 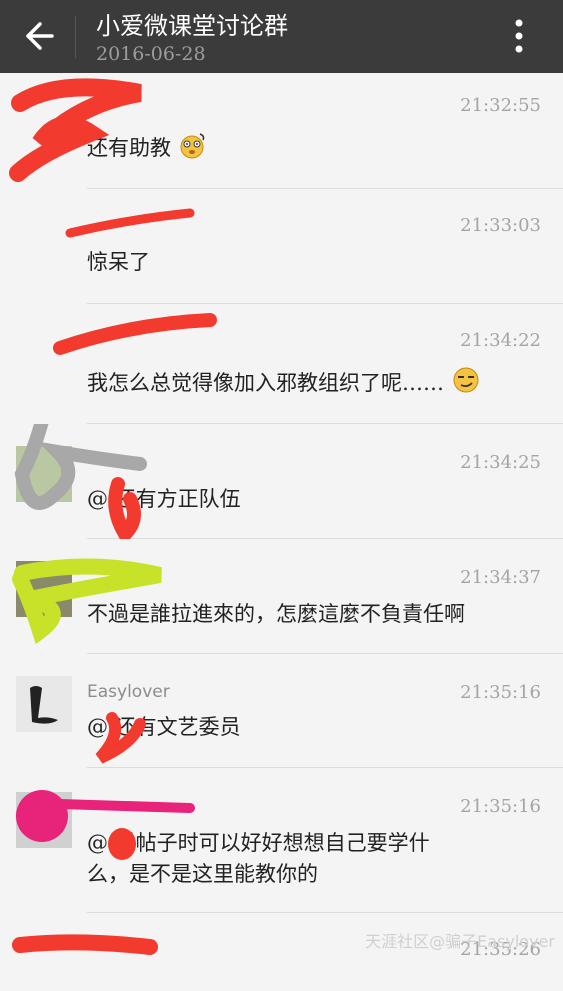 I want to click on more-vertical-icon, so click(x=519, y=36).